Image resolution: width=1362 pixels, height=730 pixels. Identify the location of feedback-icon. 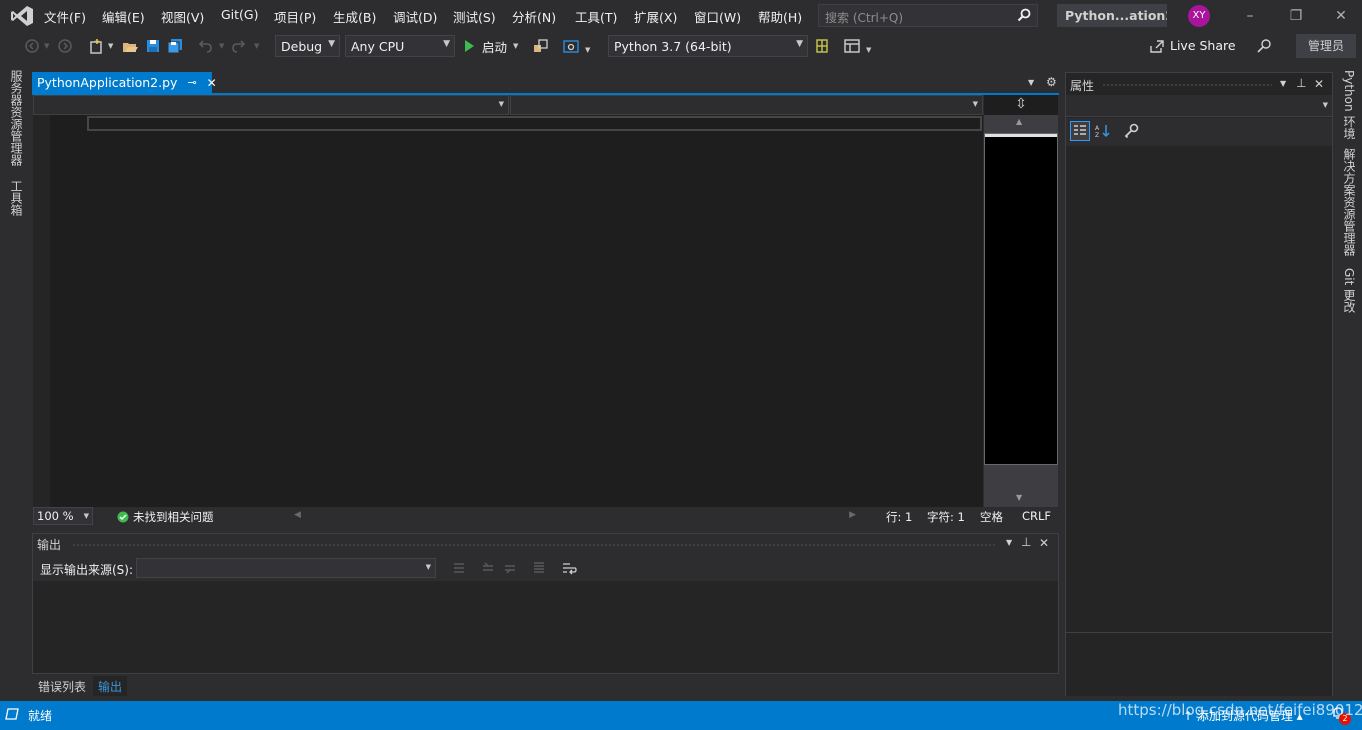
(1265, 46).